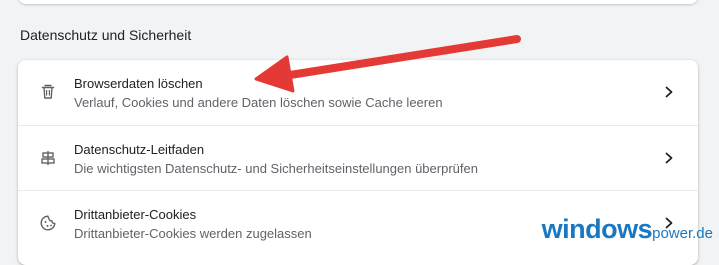  I want to click on watermark-sub: power.de, so click(682, 233).